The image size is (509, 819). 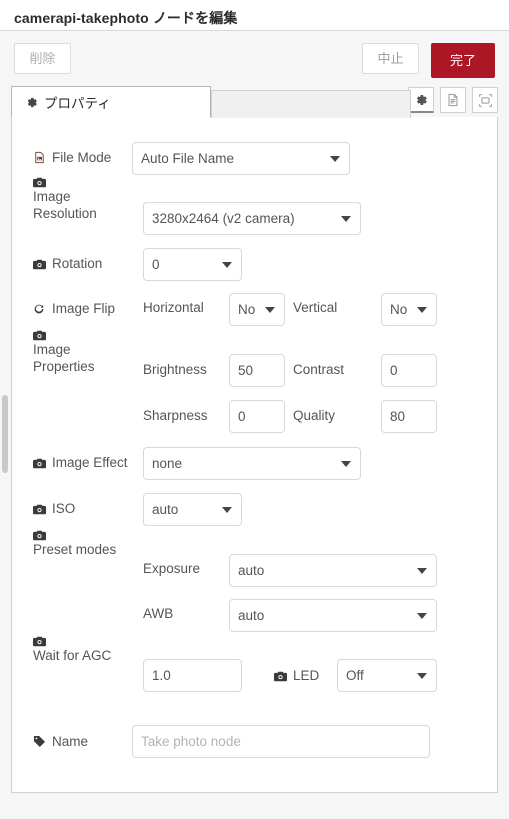 I want to click on tab-properties: プロパティ, so click(x=111, y=102).